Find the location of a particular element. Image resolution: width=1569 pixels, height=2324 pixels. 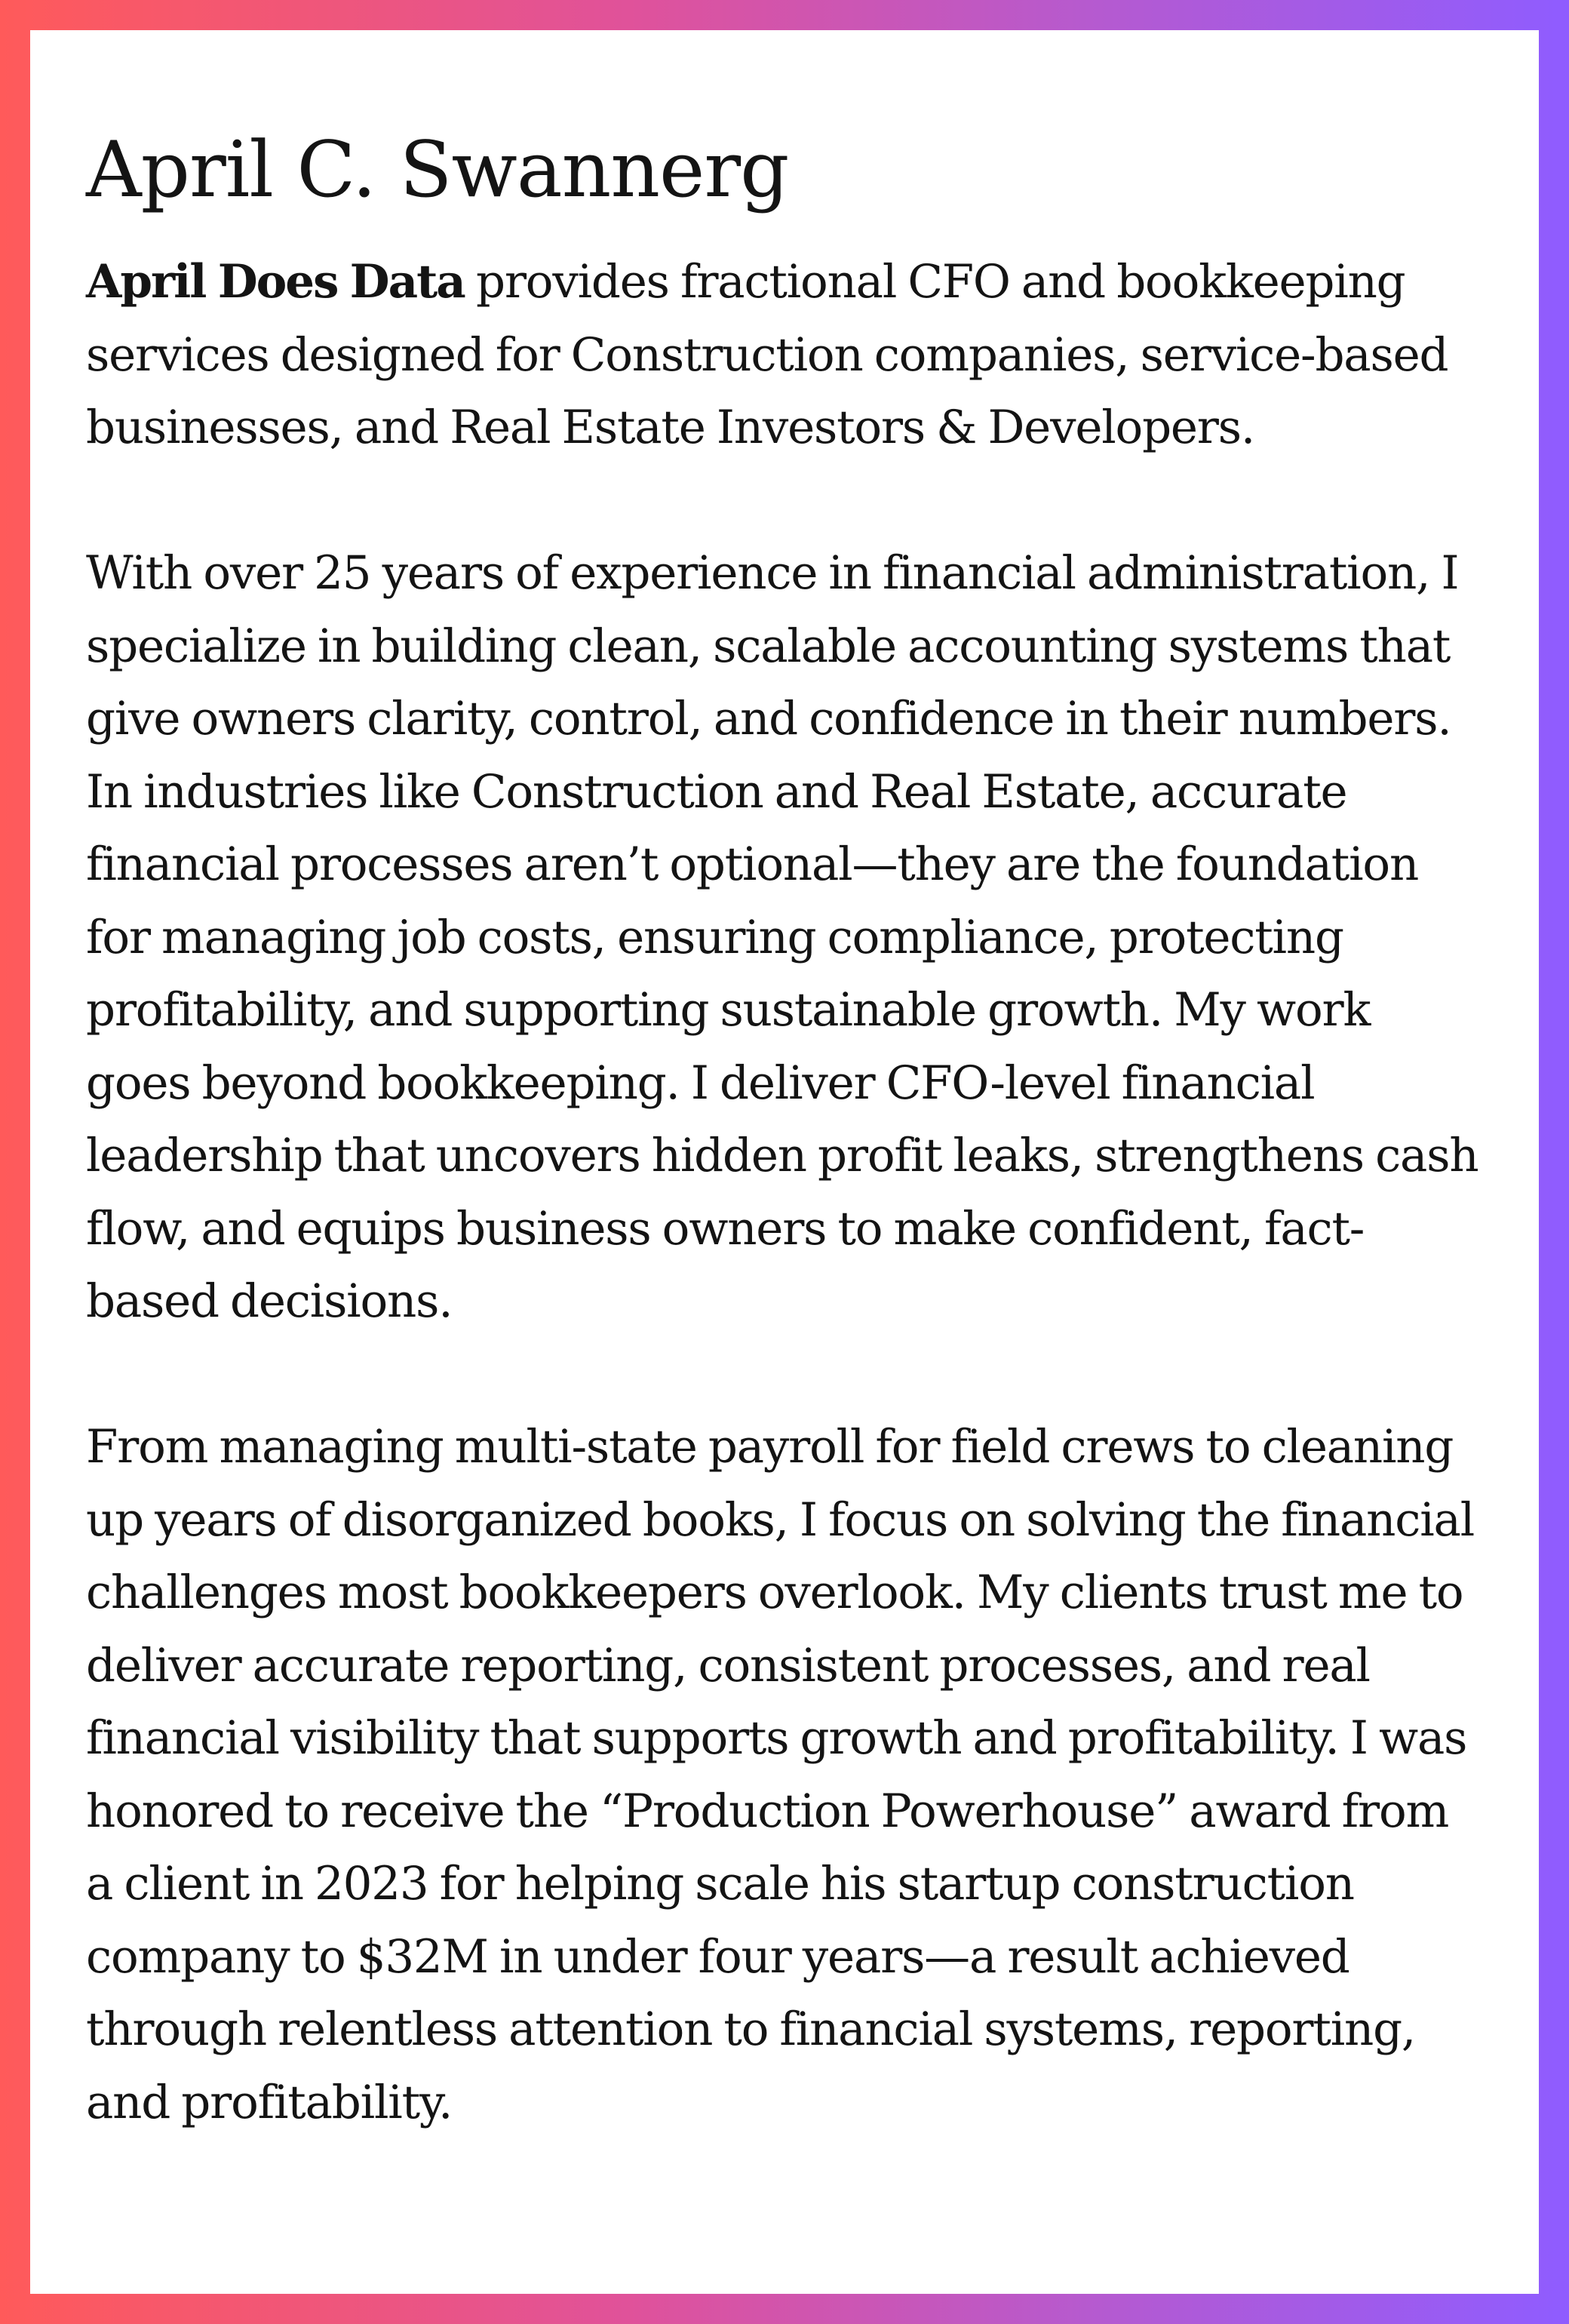

profile-name: April C. Swannerg is located at coordinates (438, 170).